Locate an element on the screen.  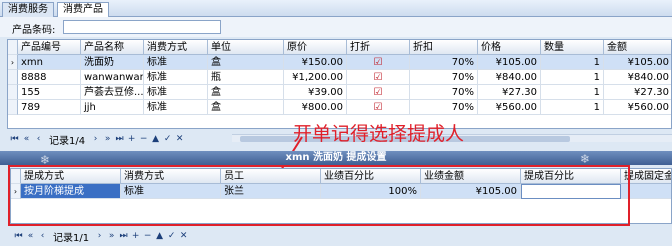
record-counter: 记录1/1 is located at coordinates (71, 238).